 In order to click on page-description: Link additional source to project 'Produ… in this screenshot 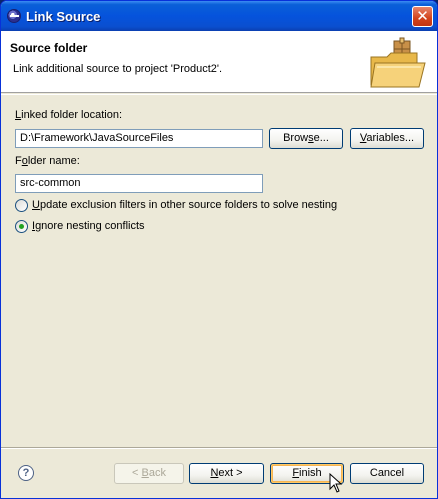, I will do `click(118, 69)`.